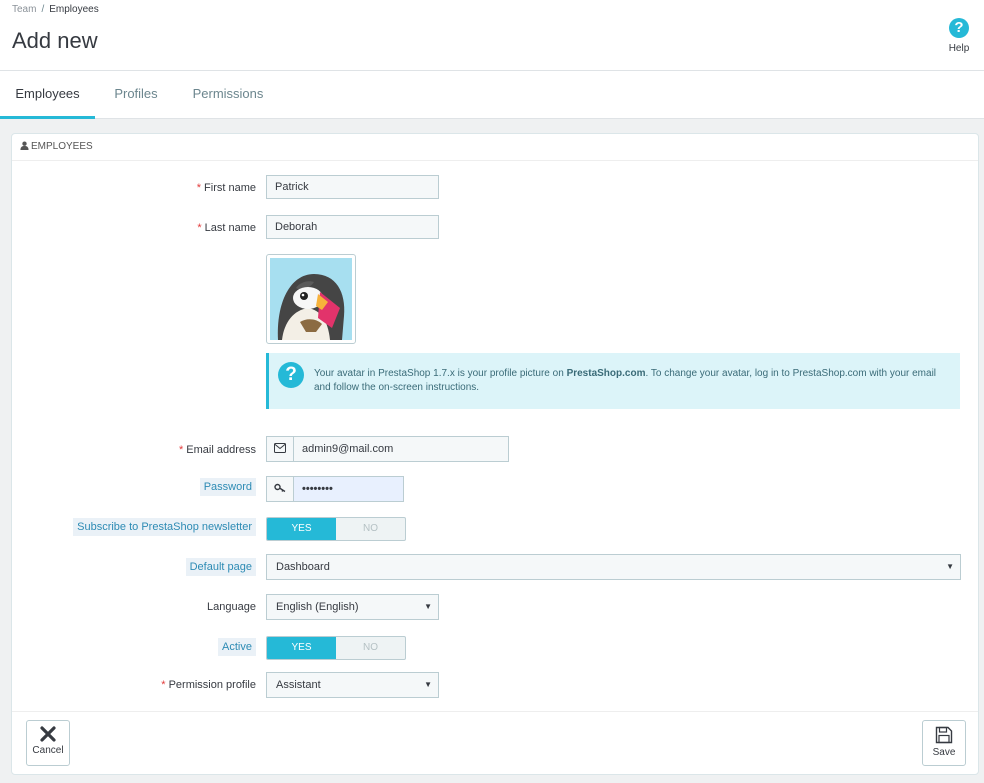 The height and width of the screenshot is (783, 984). I want to click on page-title: Add new, so click(55, 40).